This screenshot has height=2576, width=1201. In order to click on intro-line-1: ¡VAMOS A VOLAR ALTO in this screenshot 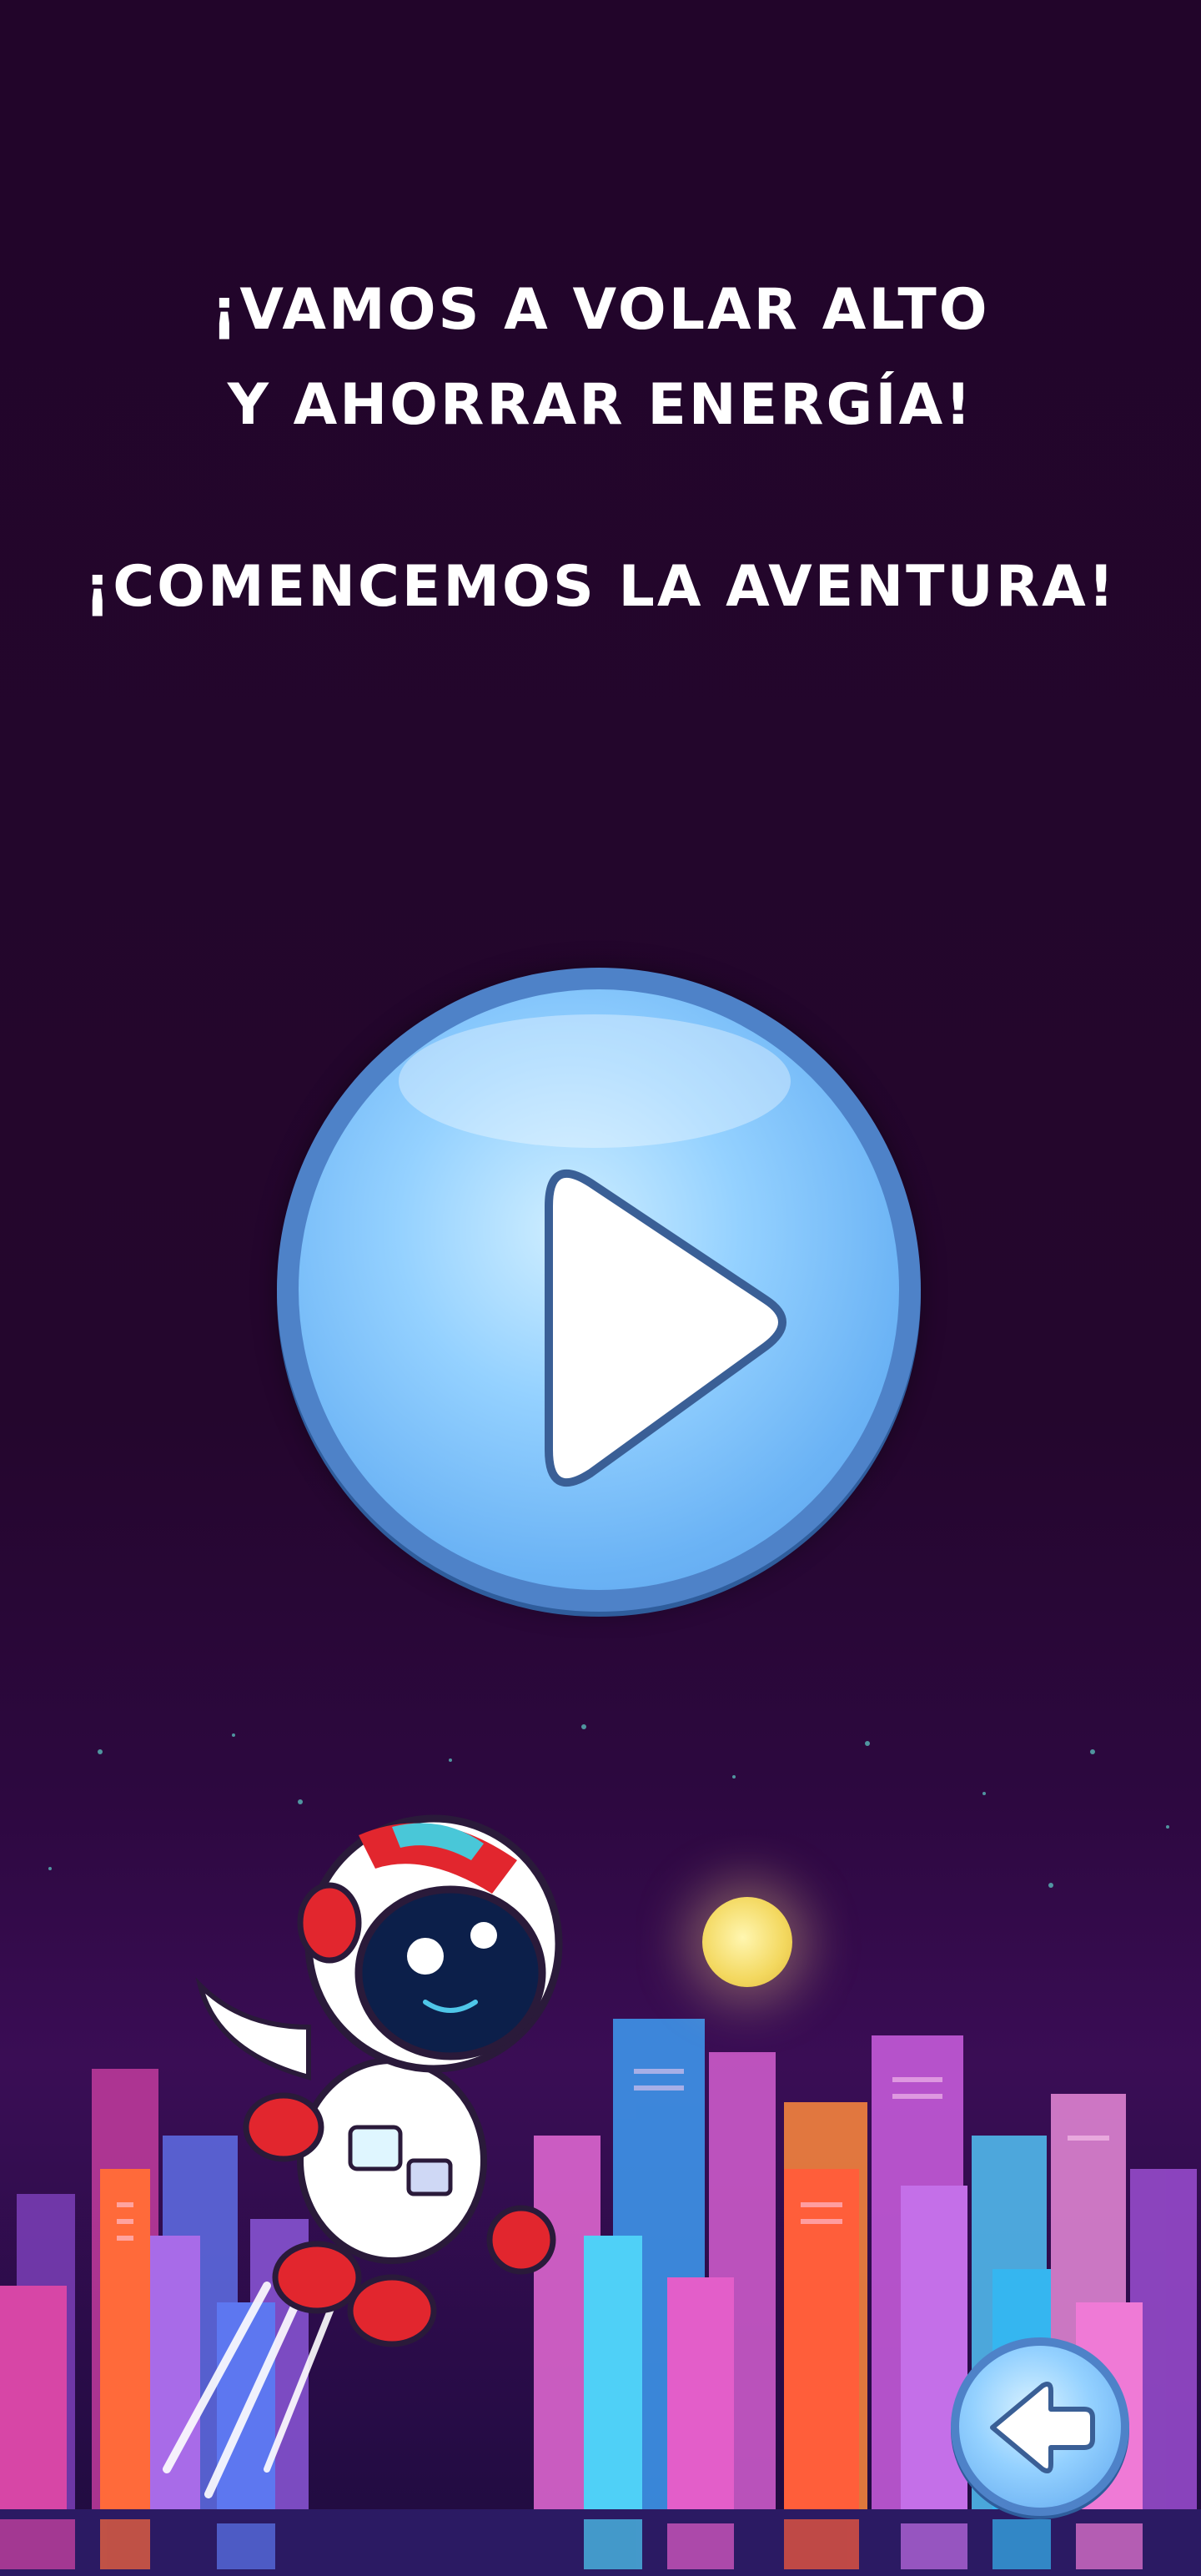, I will do `click(601, 310)`.